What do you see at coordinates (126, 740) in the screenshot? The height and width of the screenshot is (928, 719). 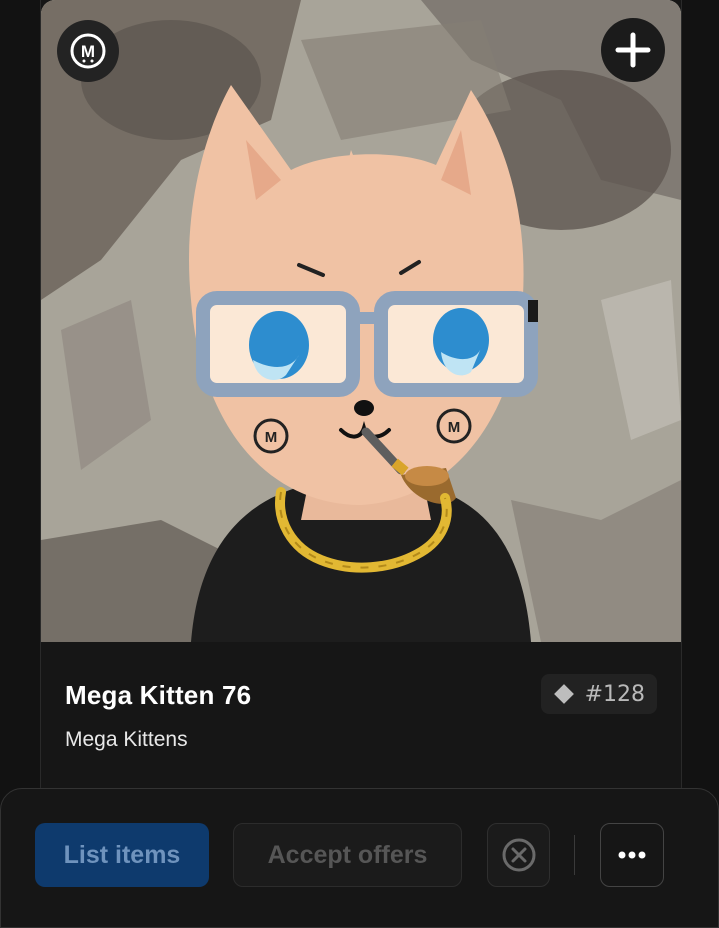 I see `collection-name: Mega Kittens` at bounding box center [126, 740].